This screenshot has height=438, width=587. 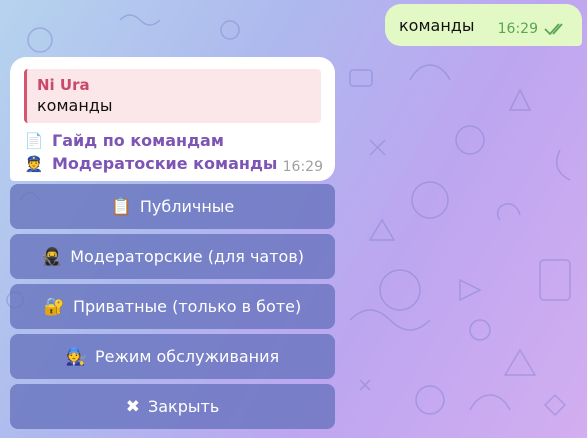 I want to click on keyboard-button-label: Режим обслуживания, so click(x=187, y=356).